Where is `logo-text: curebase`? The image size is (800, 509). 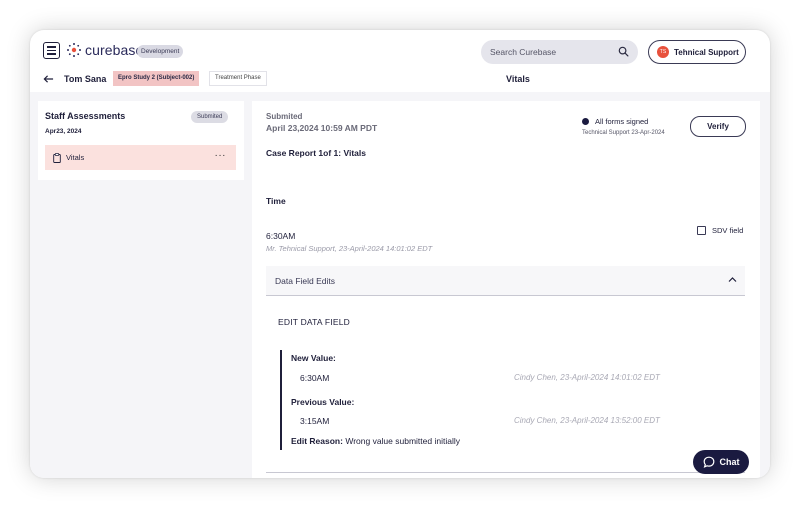 logo-text: curebase is located at coordinates (114, 50).